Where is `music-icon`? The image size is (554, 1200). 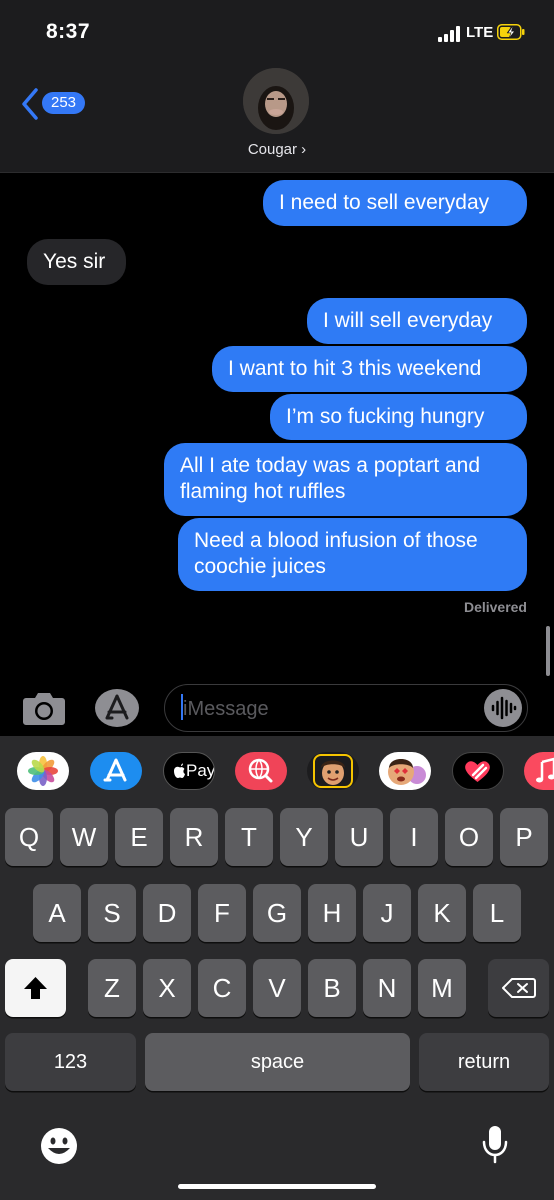
music-icon is located at coordinates (545, 770).